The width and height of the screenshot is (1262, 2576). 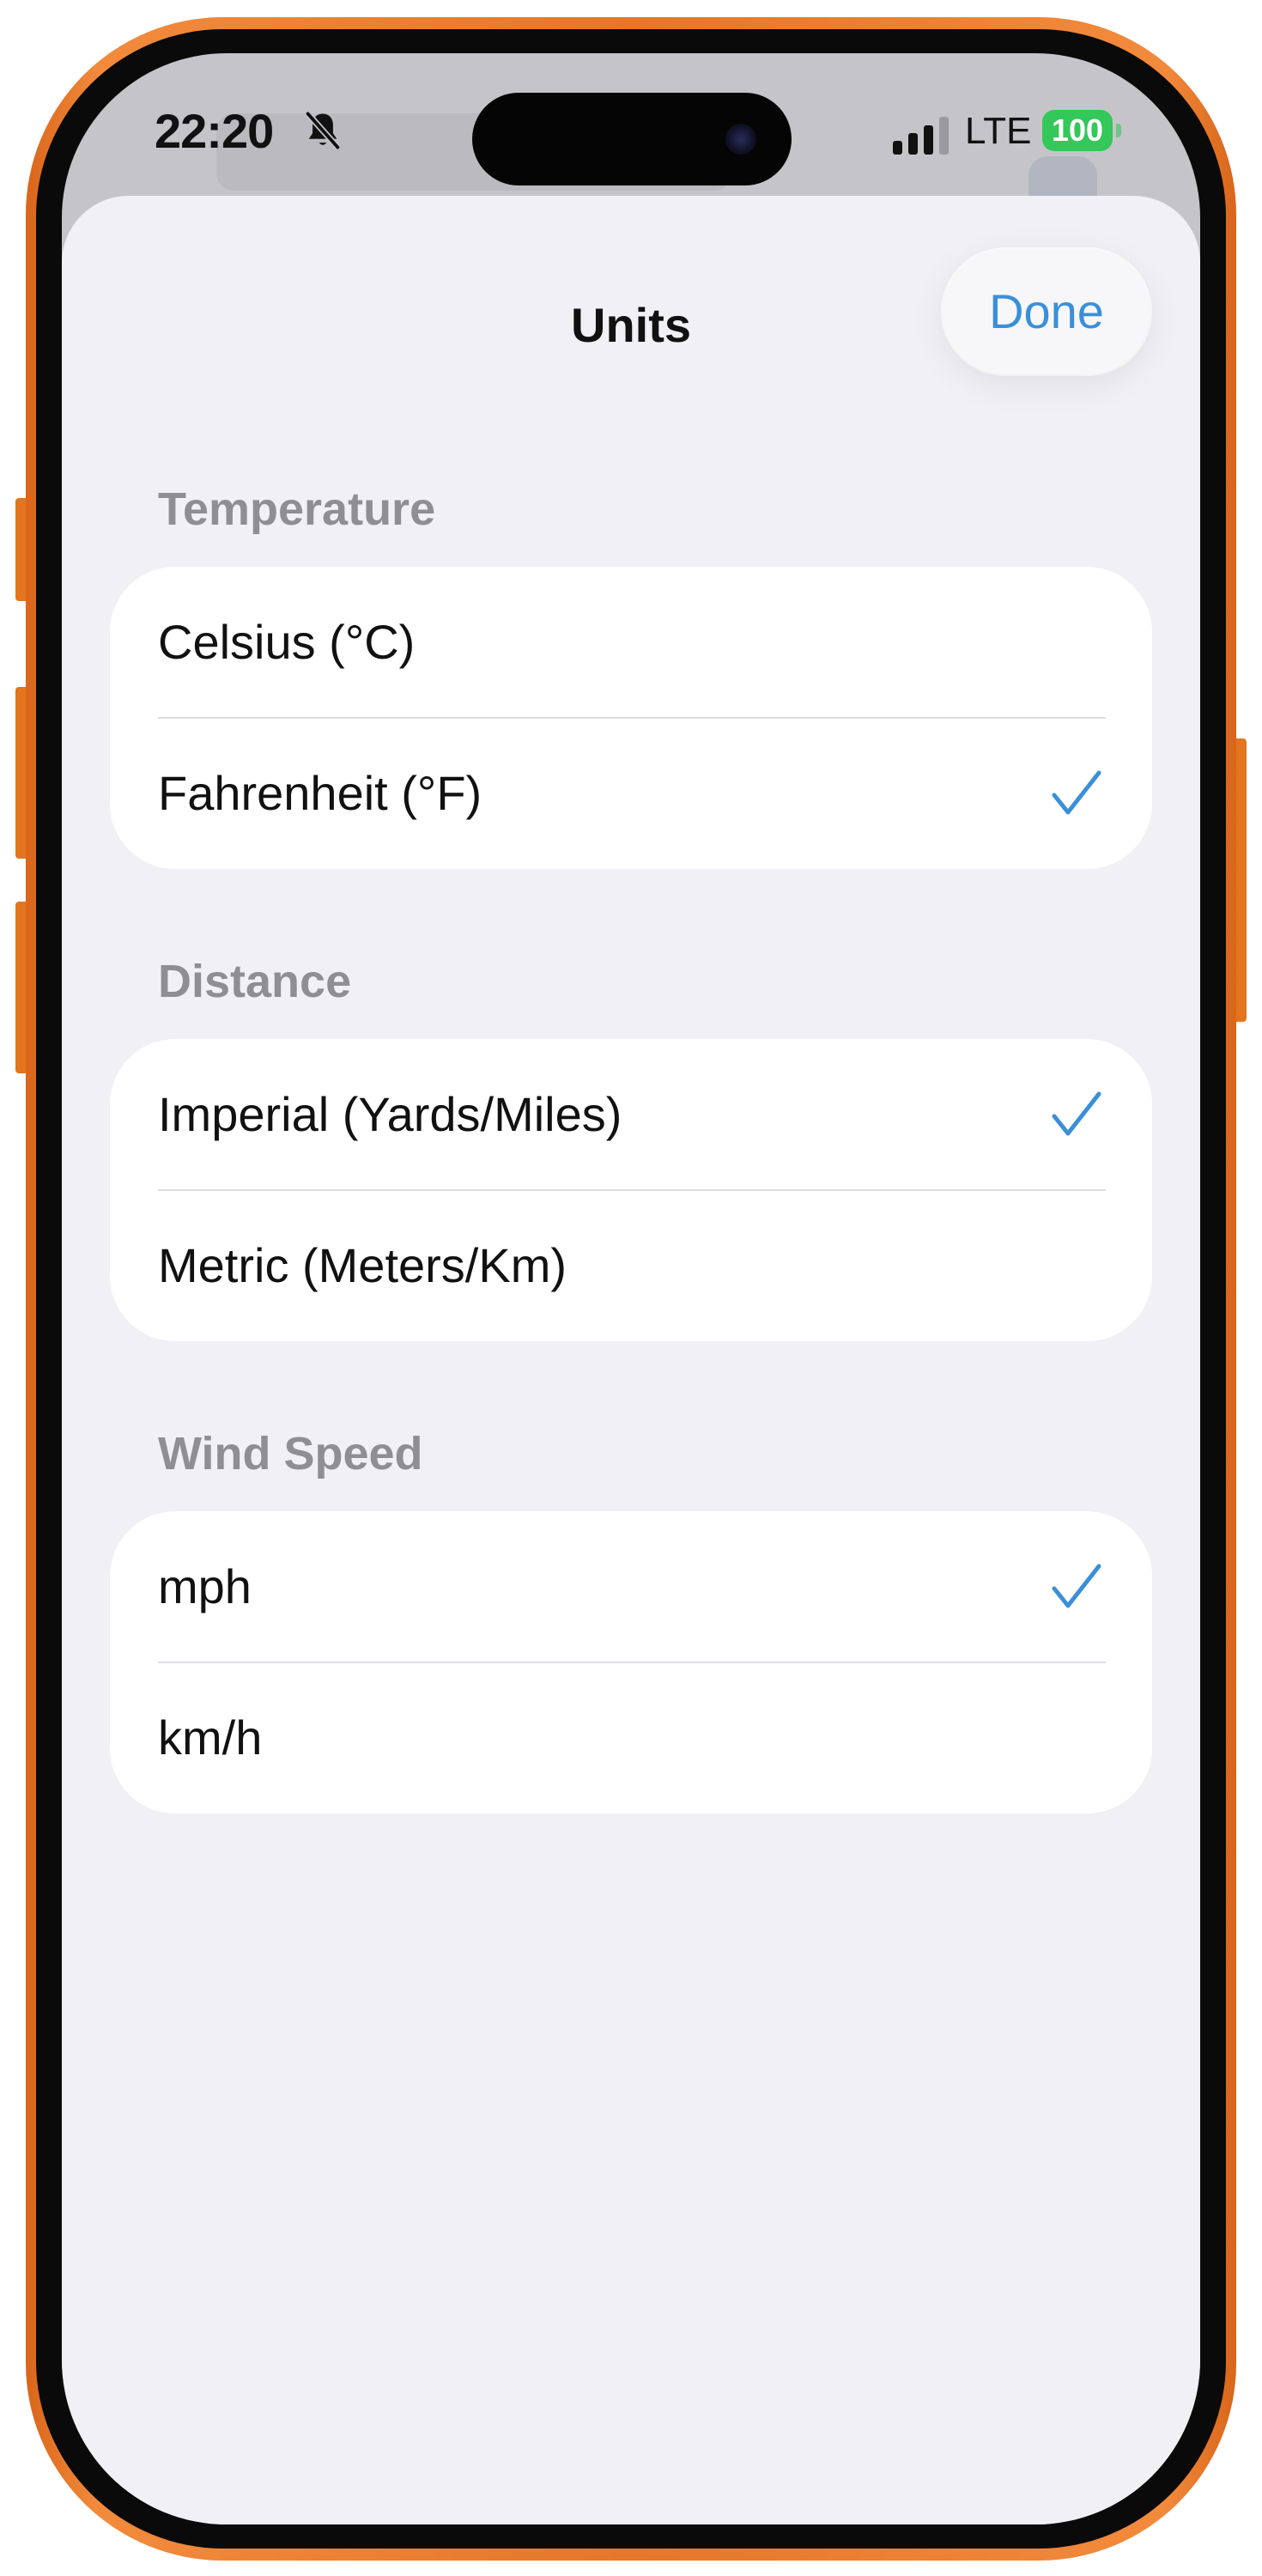 I want to click on option-label: mph, so click(x=205, y=1586).